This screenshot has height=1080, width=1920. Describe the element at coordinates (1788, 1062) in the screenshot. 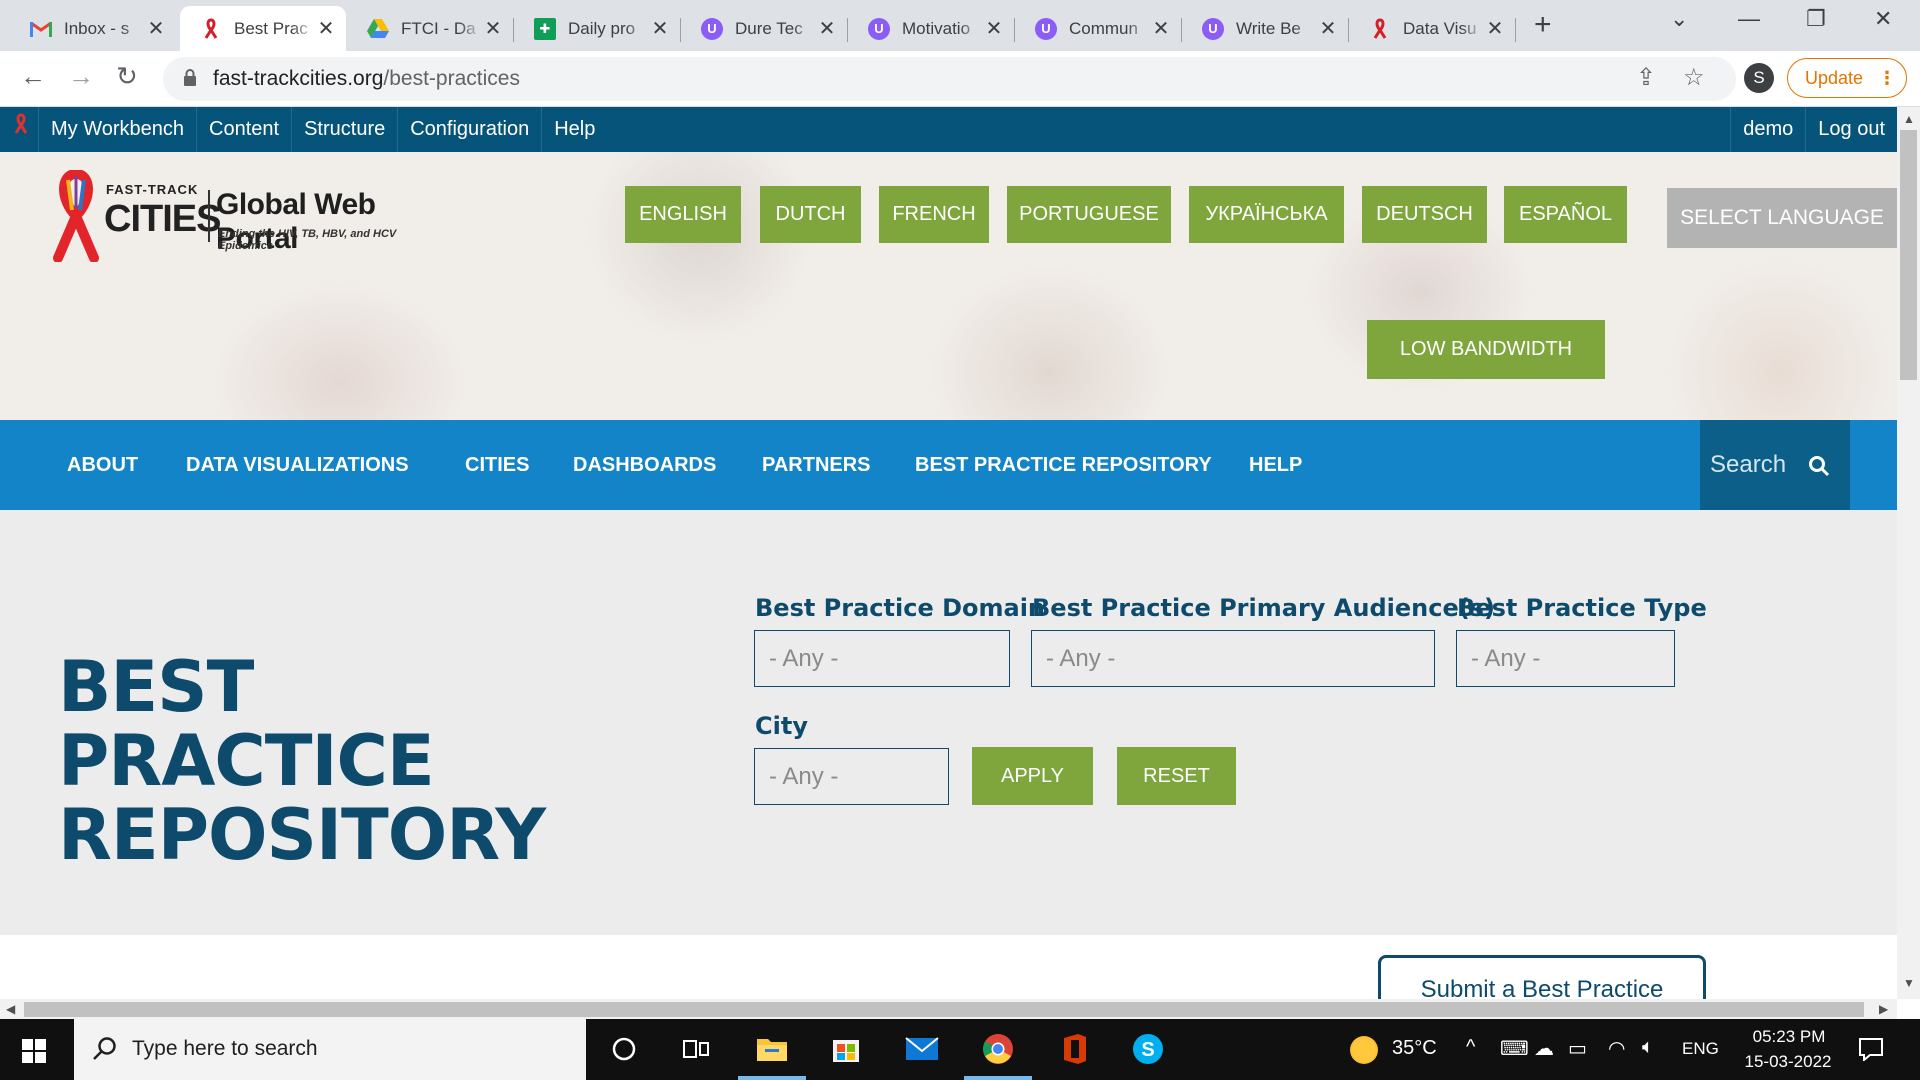

I see `clock-date: 15-03-2022` at that location.